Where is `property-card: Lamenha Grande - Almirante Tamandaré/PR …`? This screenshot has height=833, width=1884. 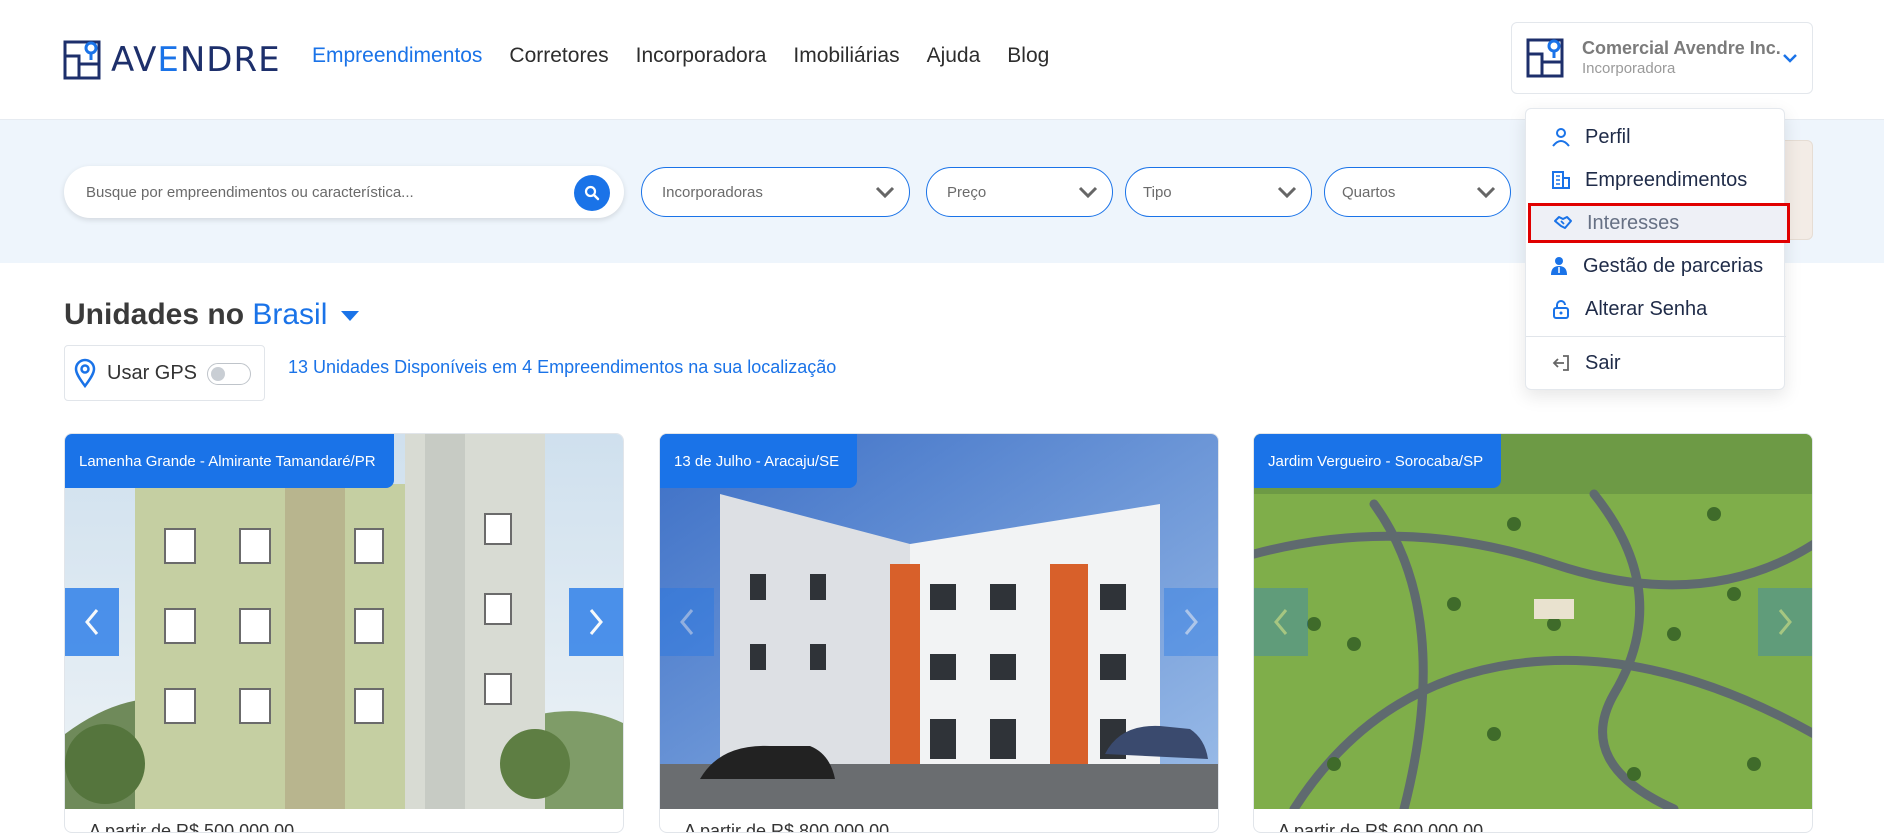 property-card: Lamenha Grande - Almirante Tamandaré/PR … is located at coordinates (344, 633).